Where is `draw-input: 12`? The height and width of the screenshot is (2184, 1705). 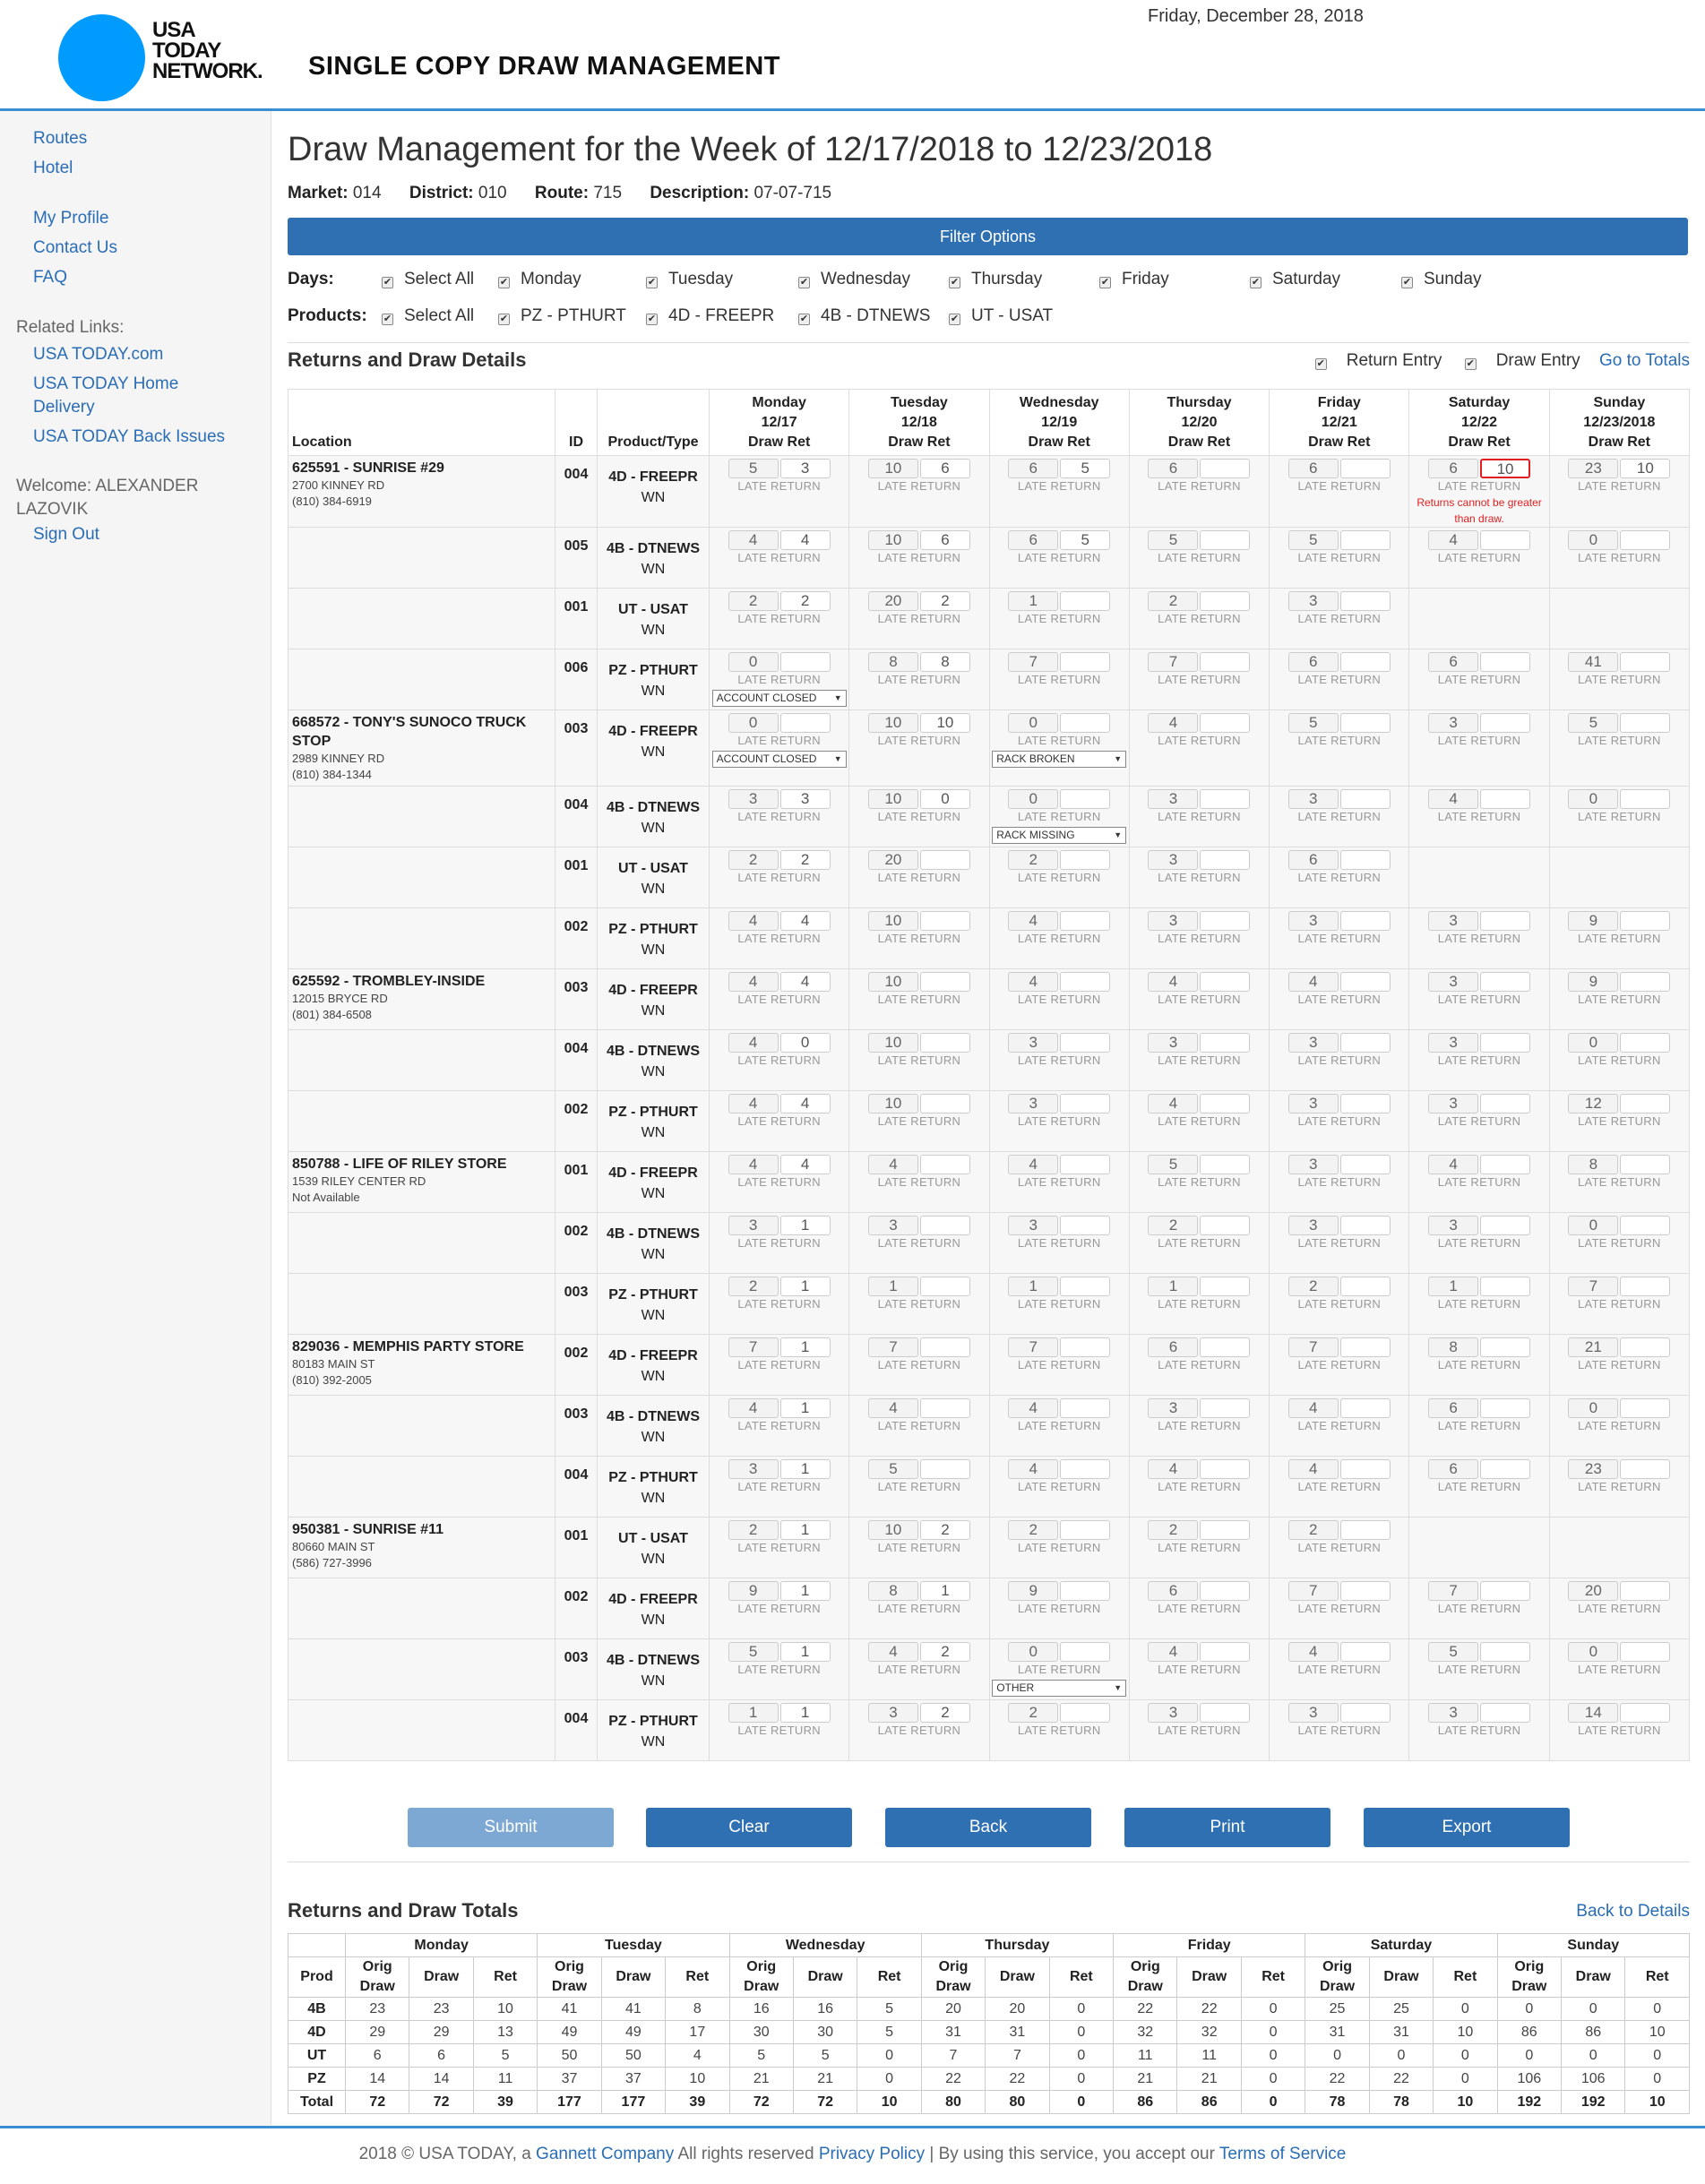
draw-input: 12 is located at coordinates (1594, 1103).